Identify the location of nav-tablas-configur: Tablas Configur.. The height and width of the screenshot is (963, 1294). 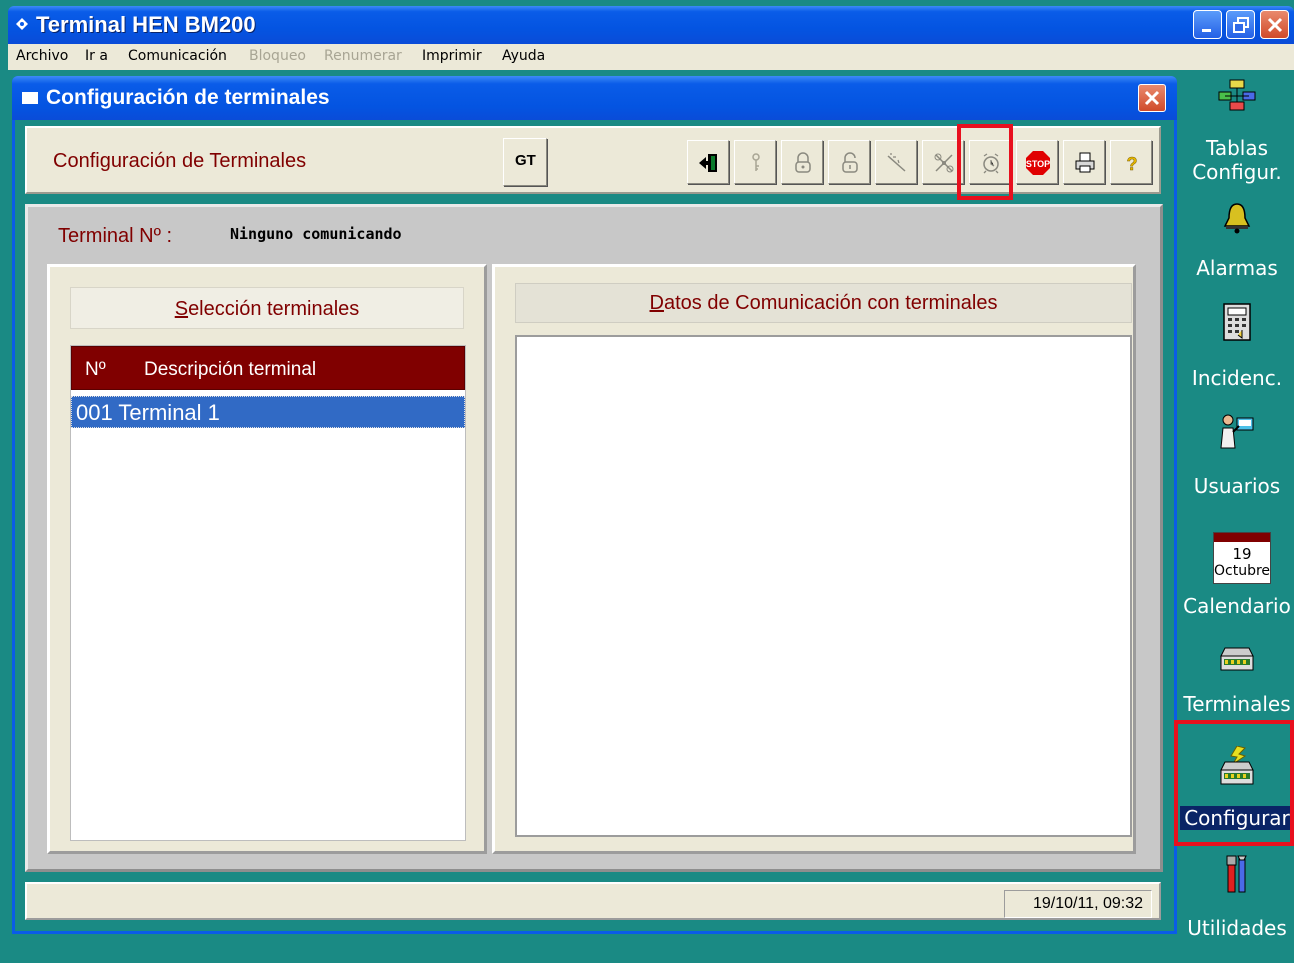
(1237, 132).